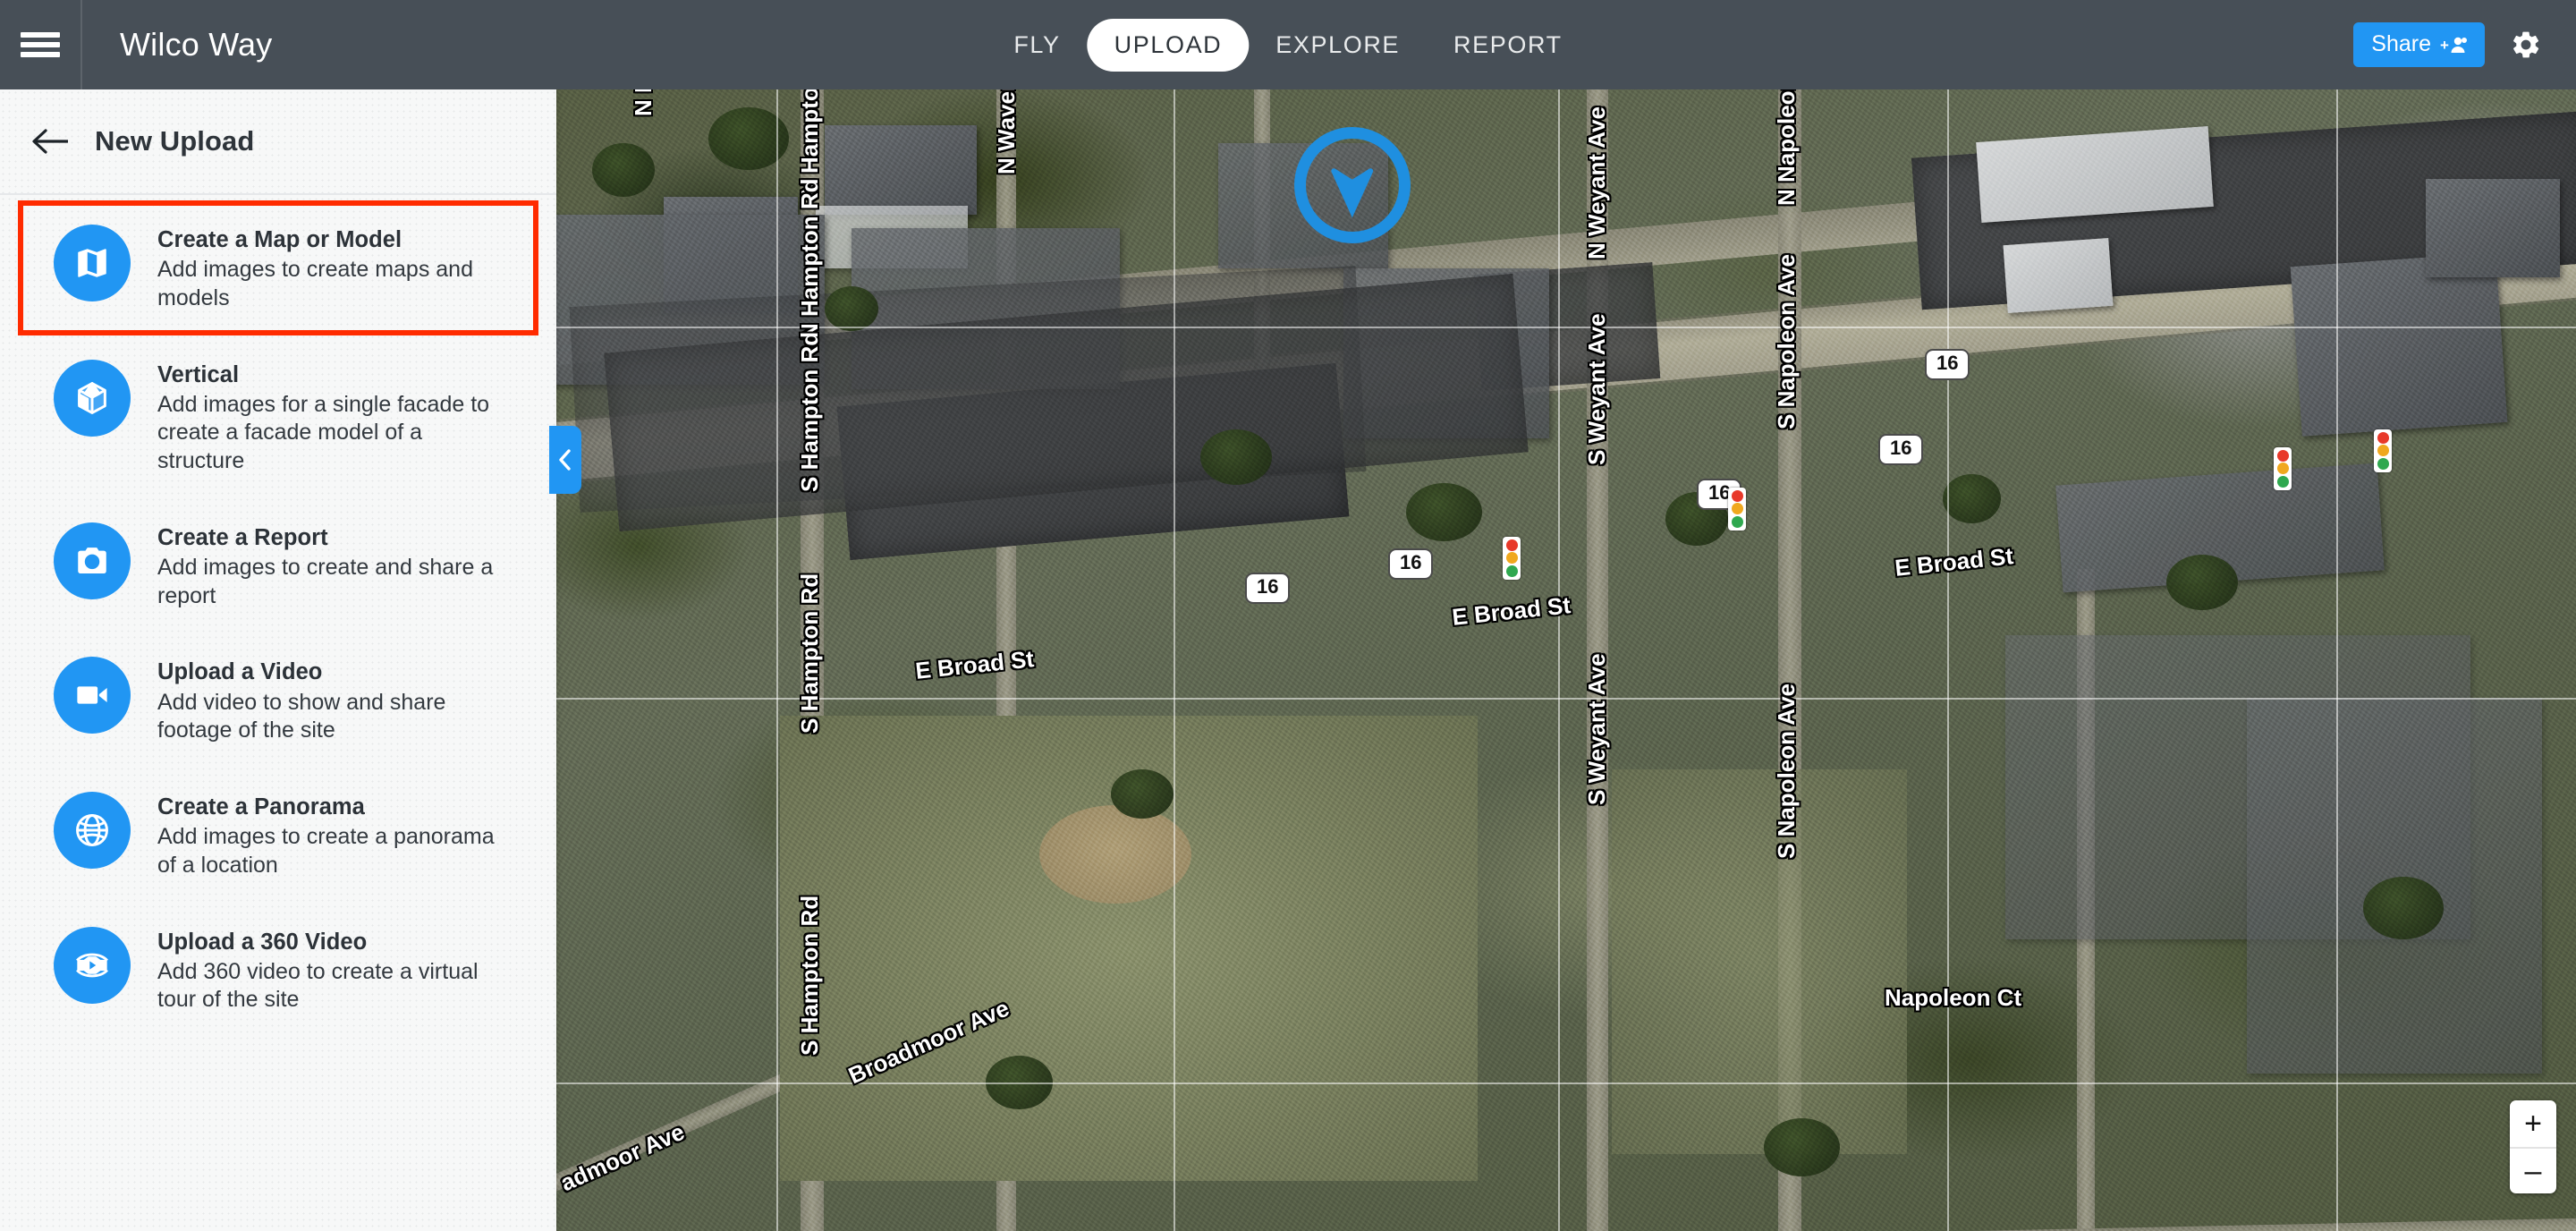 The width and height of the screenshot is (2576, 1231). What do you see at coordinates (1508, 45) in the screenshot?
I see `tab-report: REPORT` at bounding box center [1508, 45].